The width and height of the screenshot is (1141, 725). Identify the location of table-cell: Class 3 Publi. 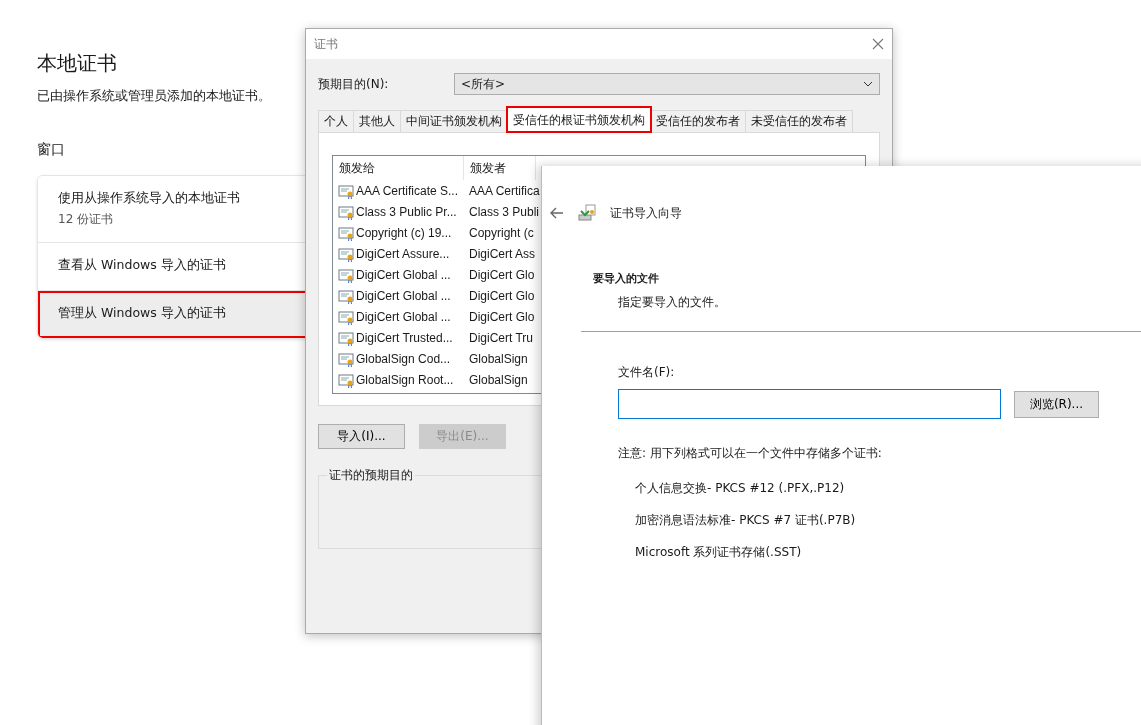
(504, 211).